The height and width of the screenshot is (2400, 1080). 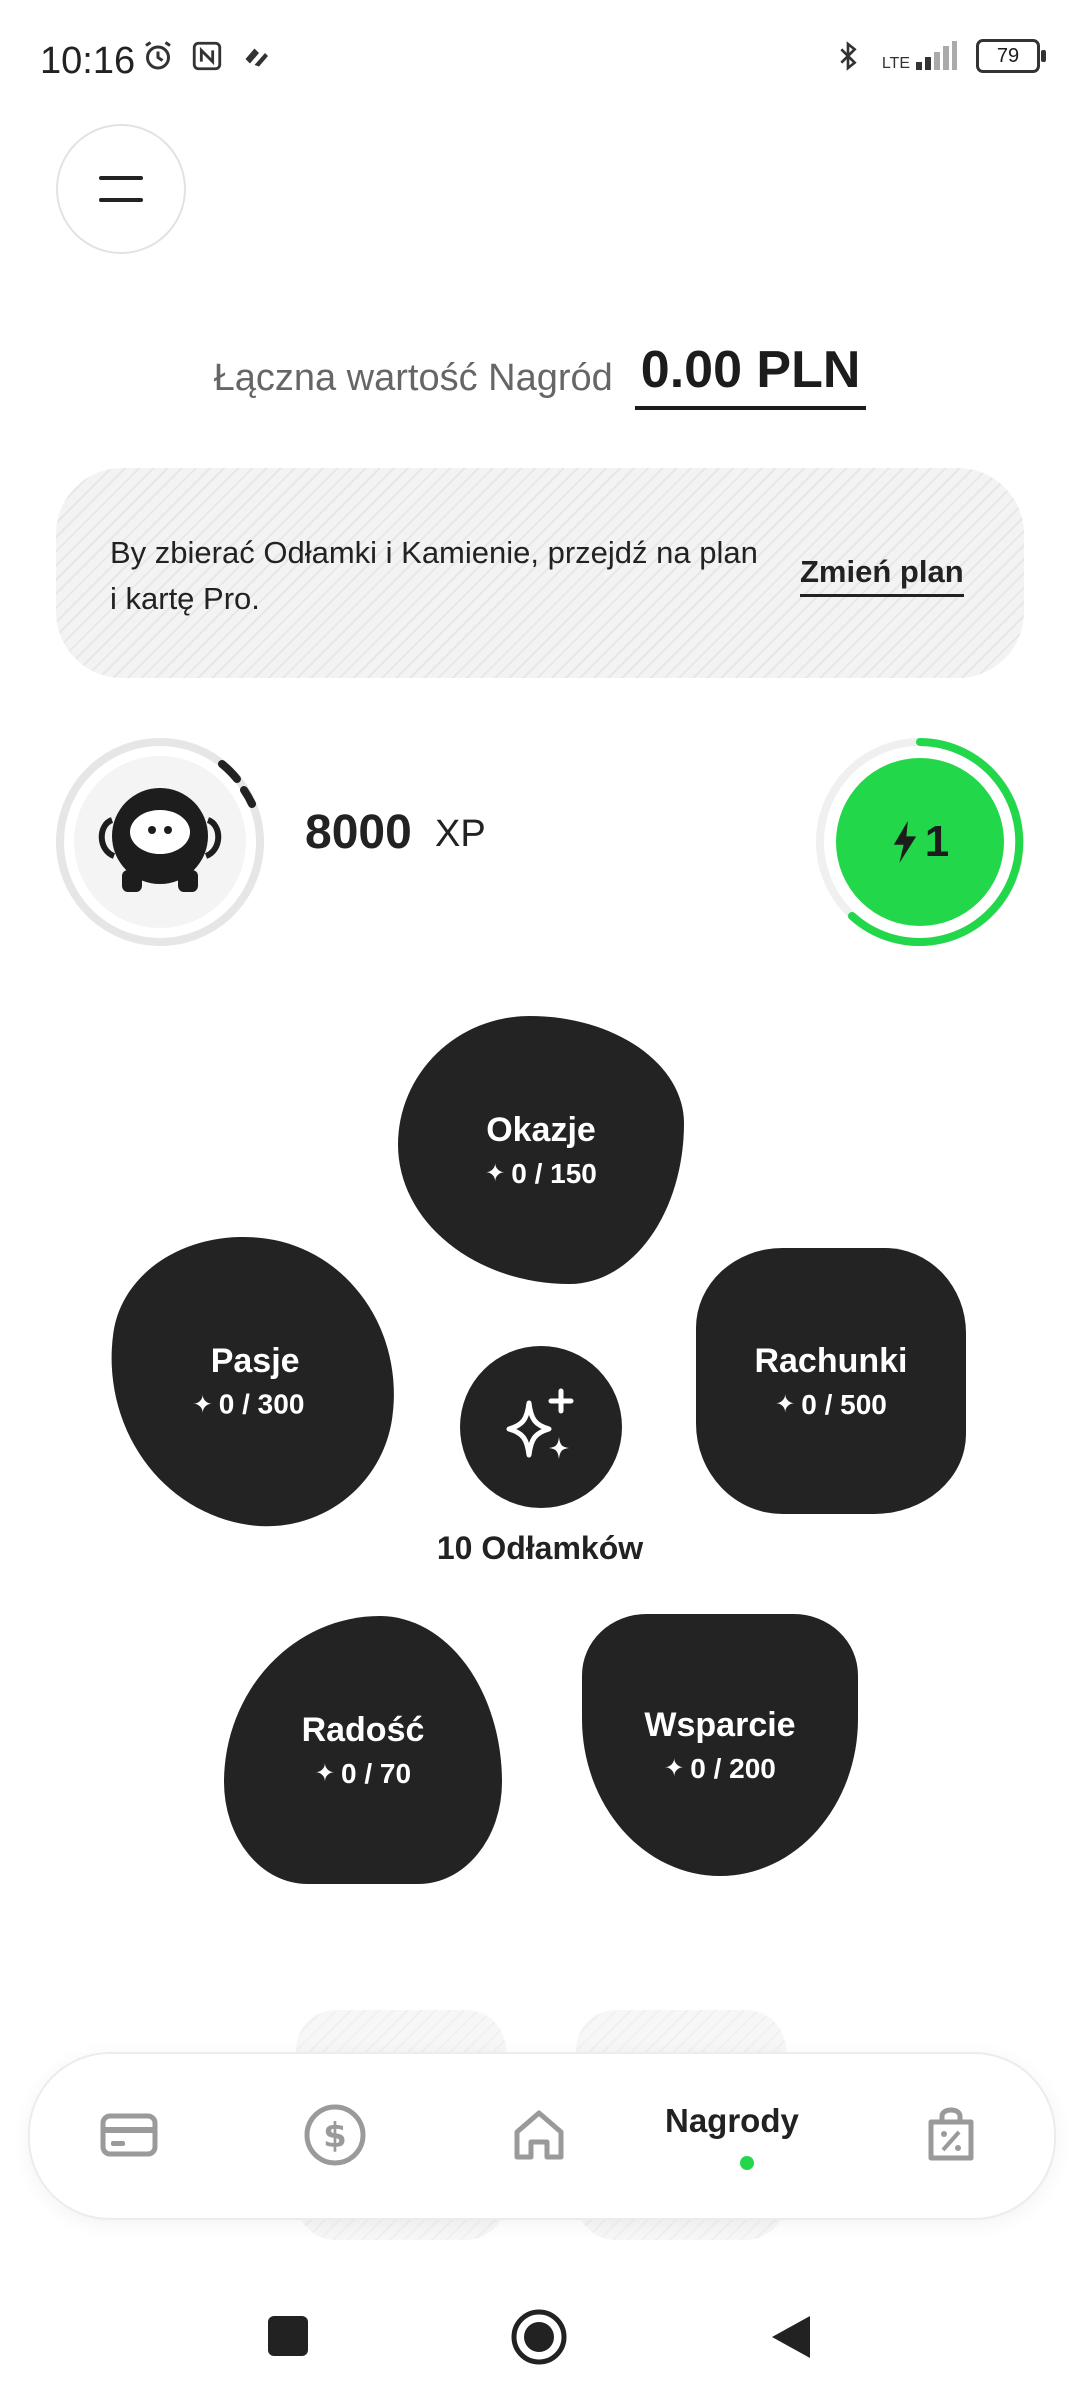 I want to click on shards-button, so click(x=541, y=1427).